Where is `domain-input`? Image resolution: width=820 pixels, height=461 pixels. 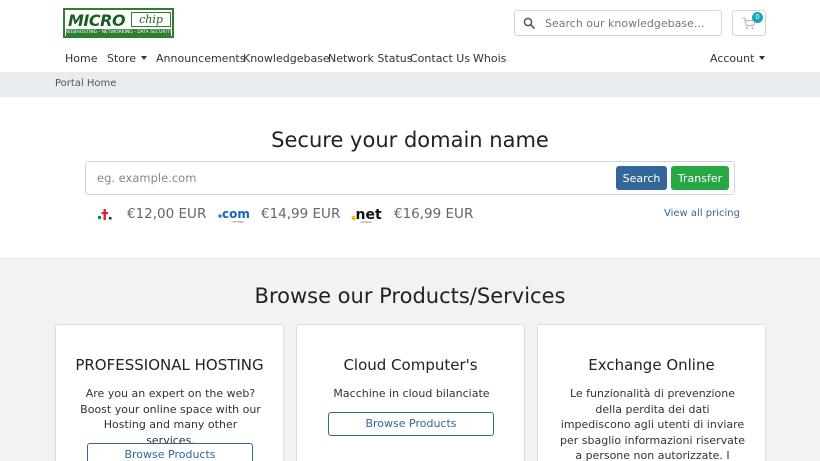
domain-input is located at coordinates (347, 178).